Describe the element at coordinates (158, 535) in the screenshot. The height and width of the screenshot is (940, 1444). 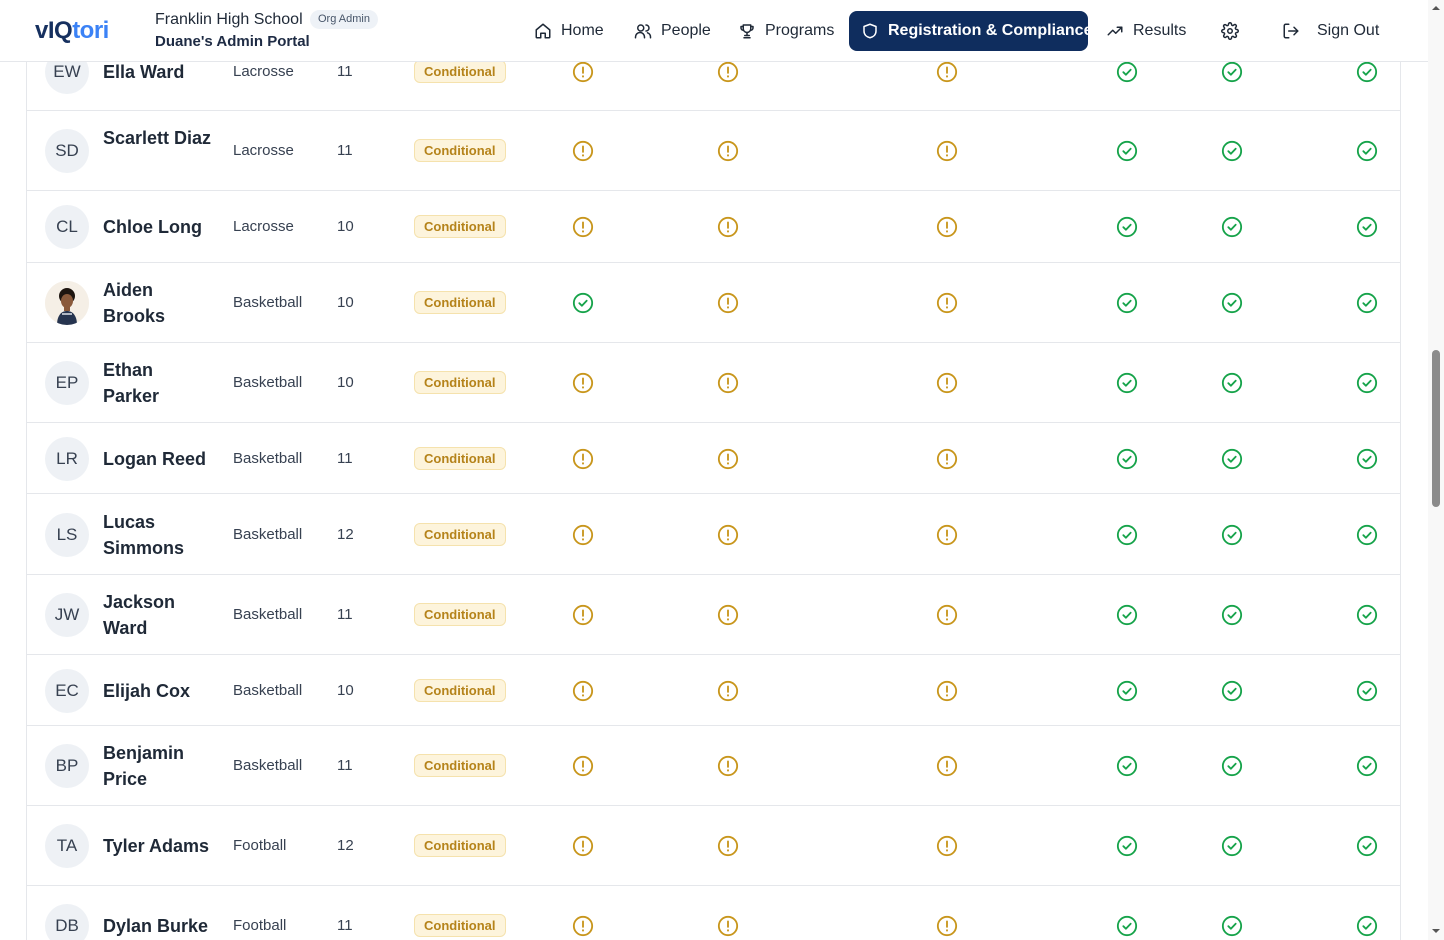
I see `athlete-name: Lucas Simmons` at that location.